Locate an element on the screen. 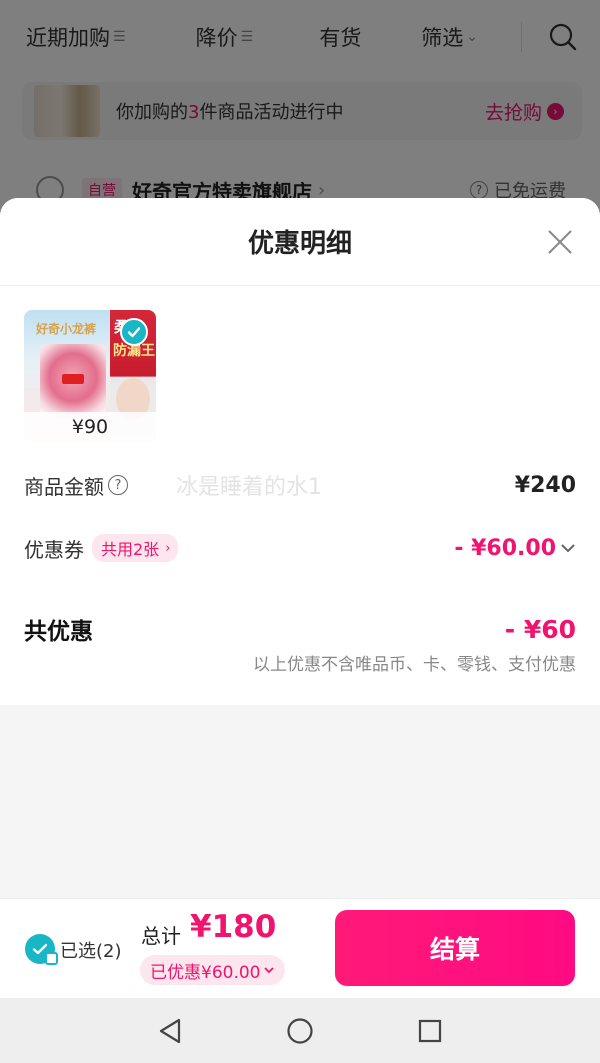 The height and width of the screenshot is (1063, 600). question-icon: ? is located at coordinates (118, 485).